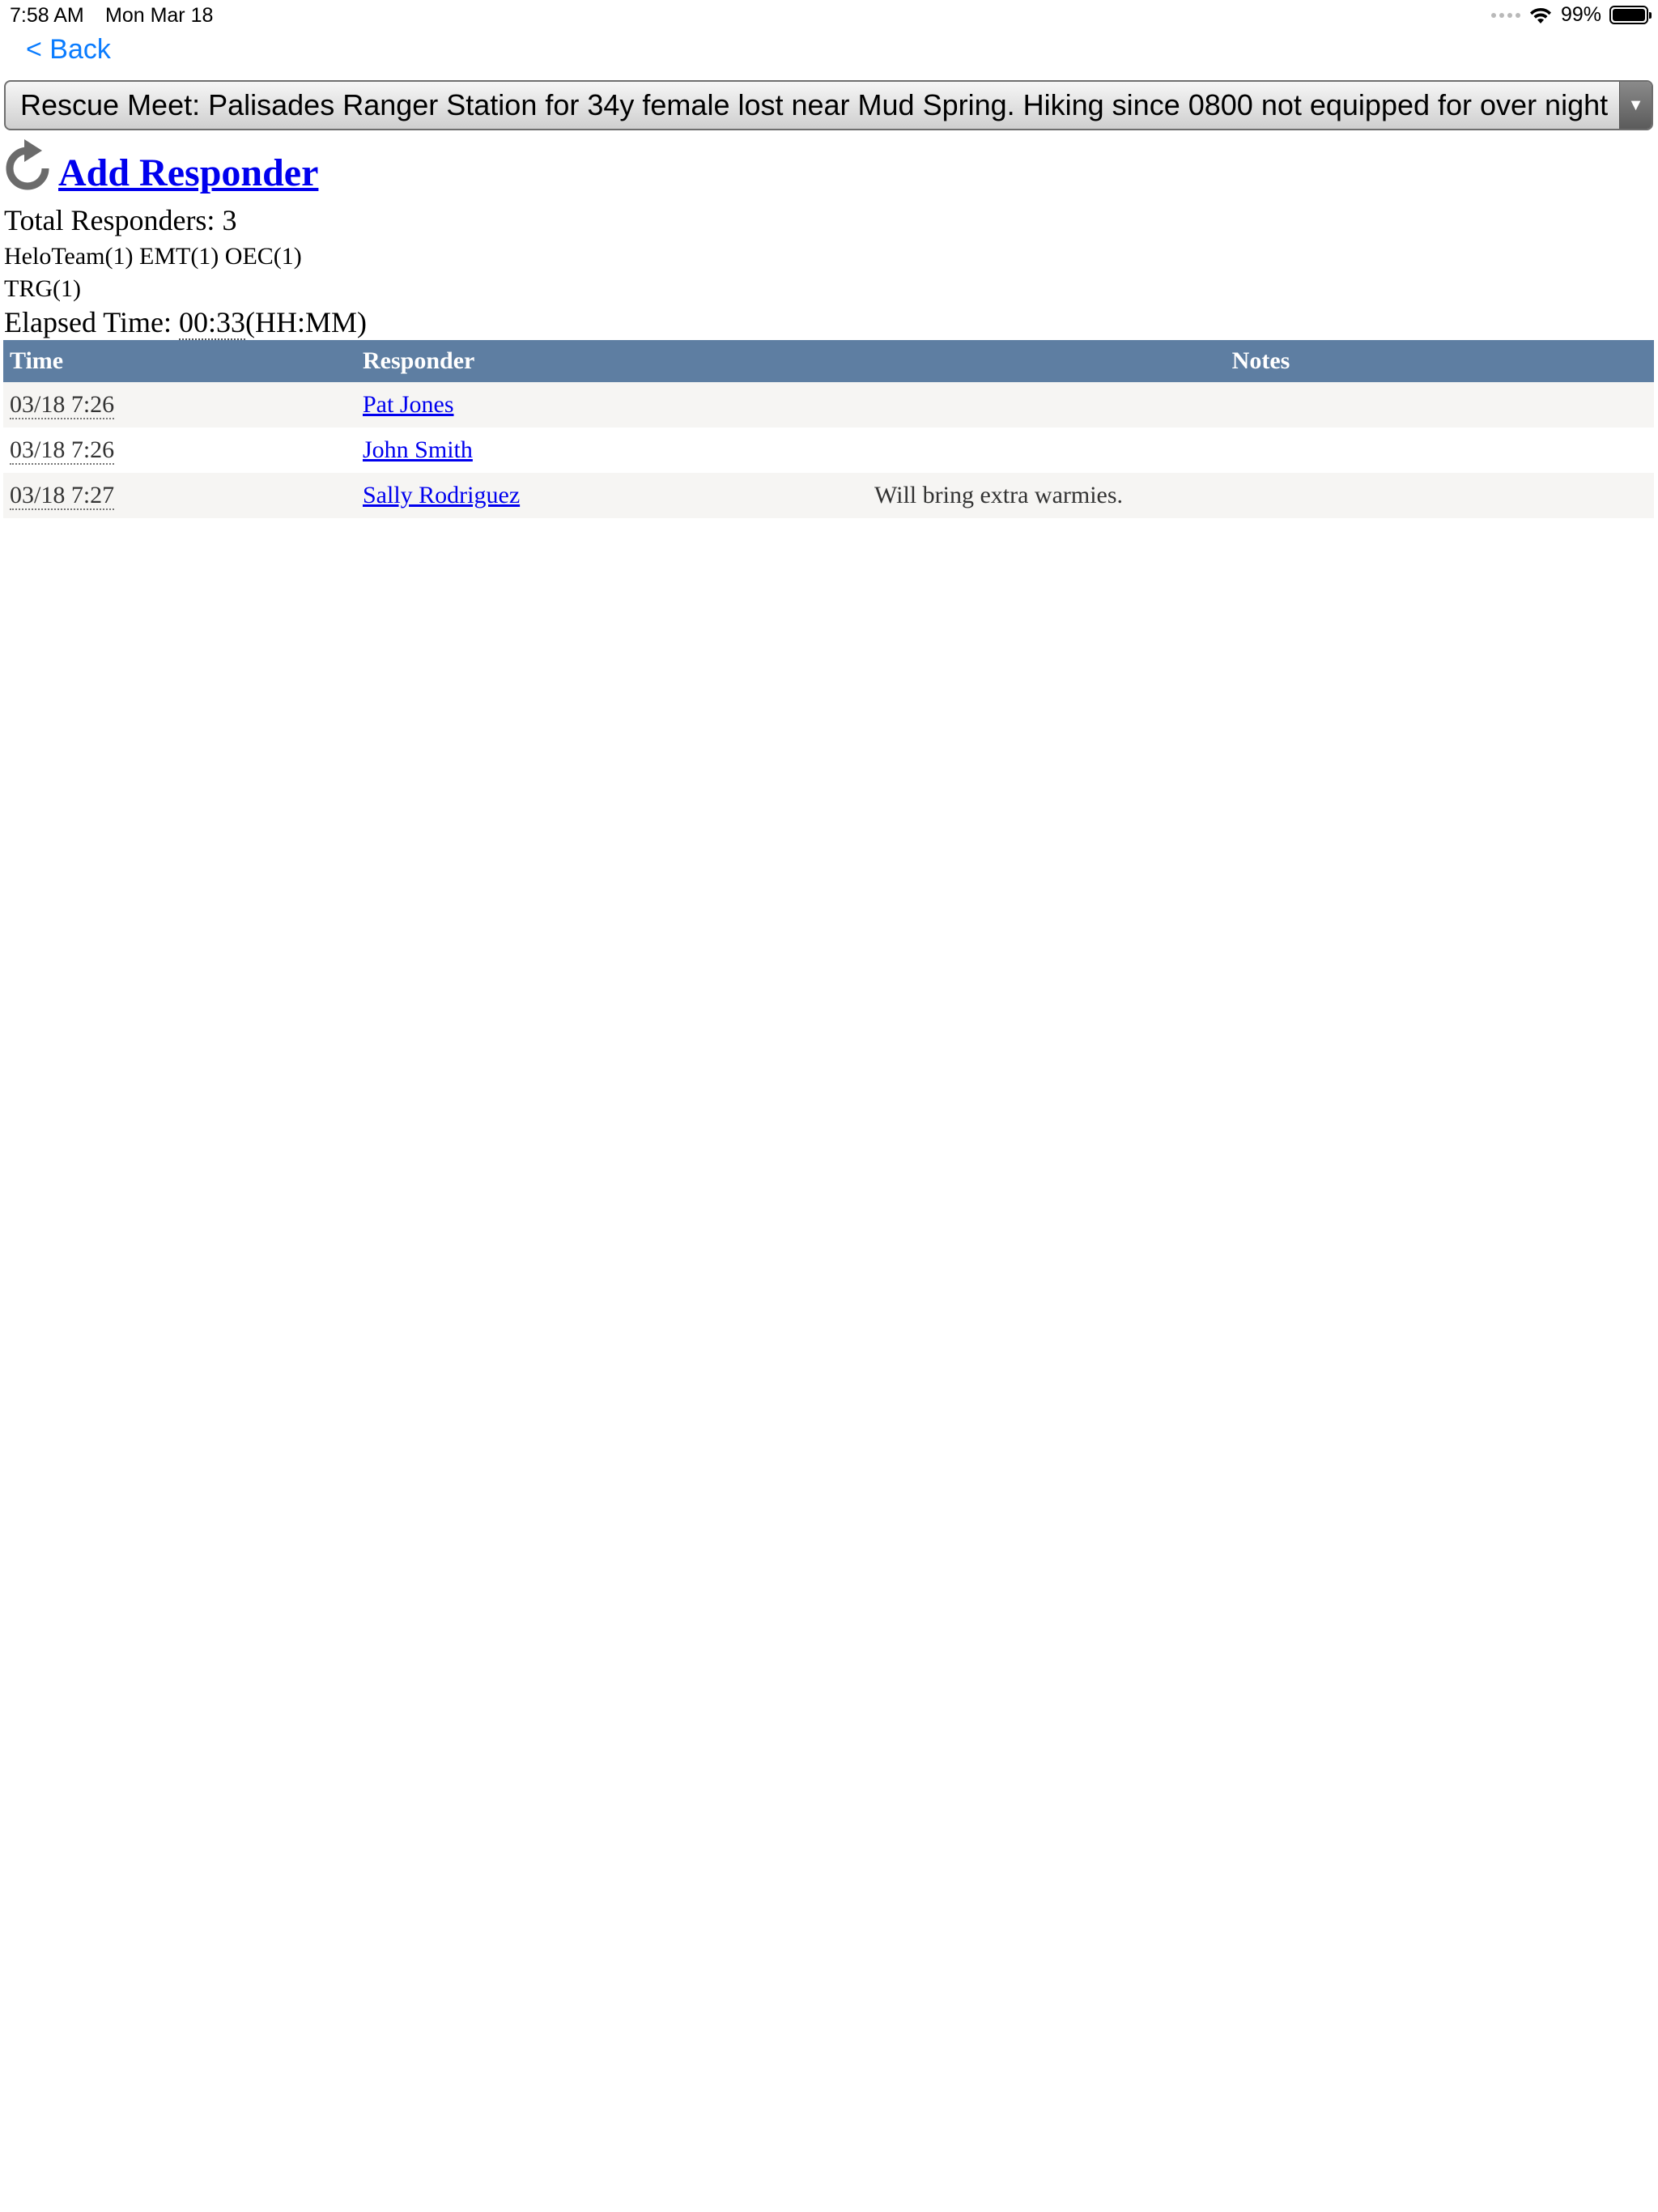 This screenshot has width=1658, height=2212. What do you see at coordinates (62, 496) in the screenshot?
I see `time-value: 03/18 7:27` at bounding box center [62, 496].